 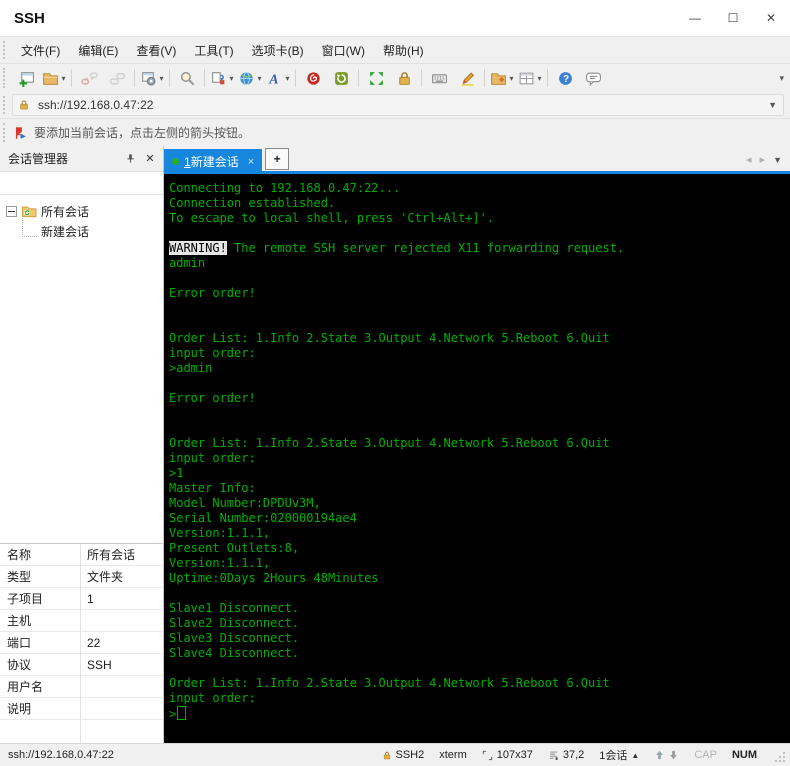 I want to click on terminal-line: Slave4 Disconnect., so click(x=234, y=653).